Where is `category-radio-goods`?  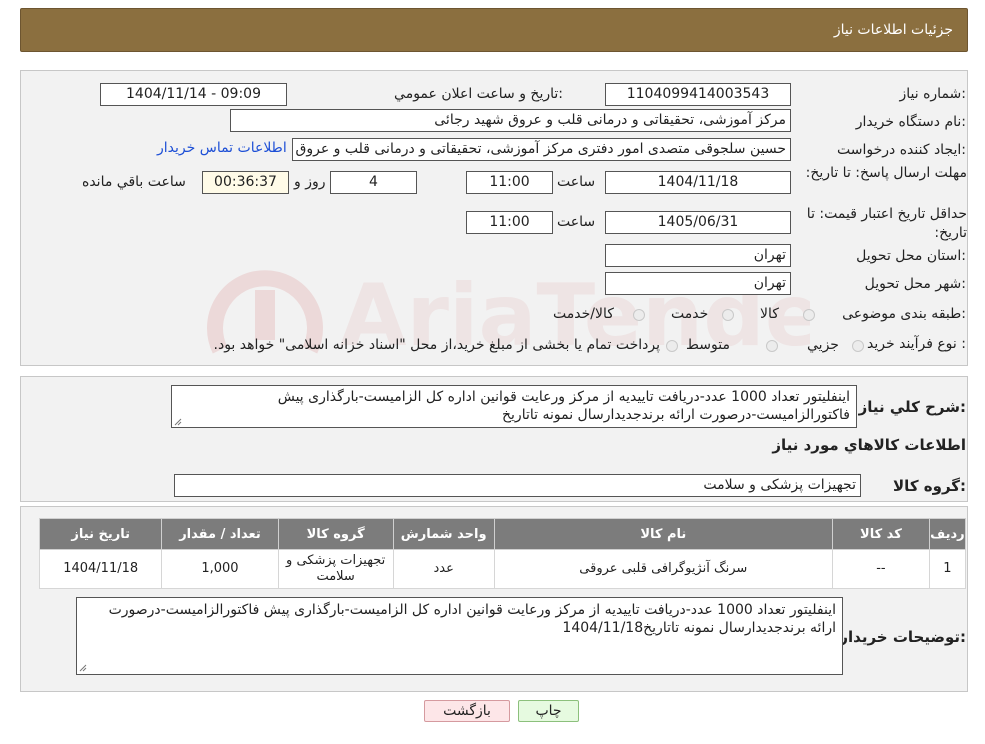
category-radio-goods is located at coordinates (809, 315).